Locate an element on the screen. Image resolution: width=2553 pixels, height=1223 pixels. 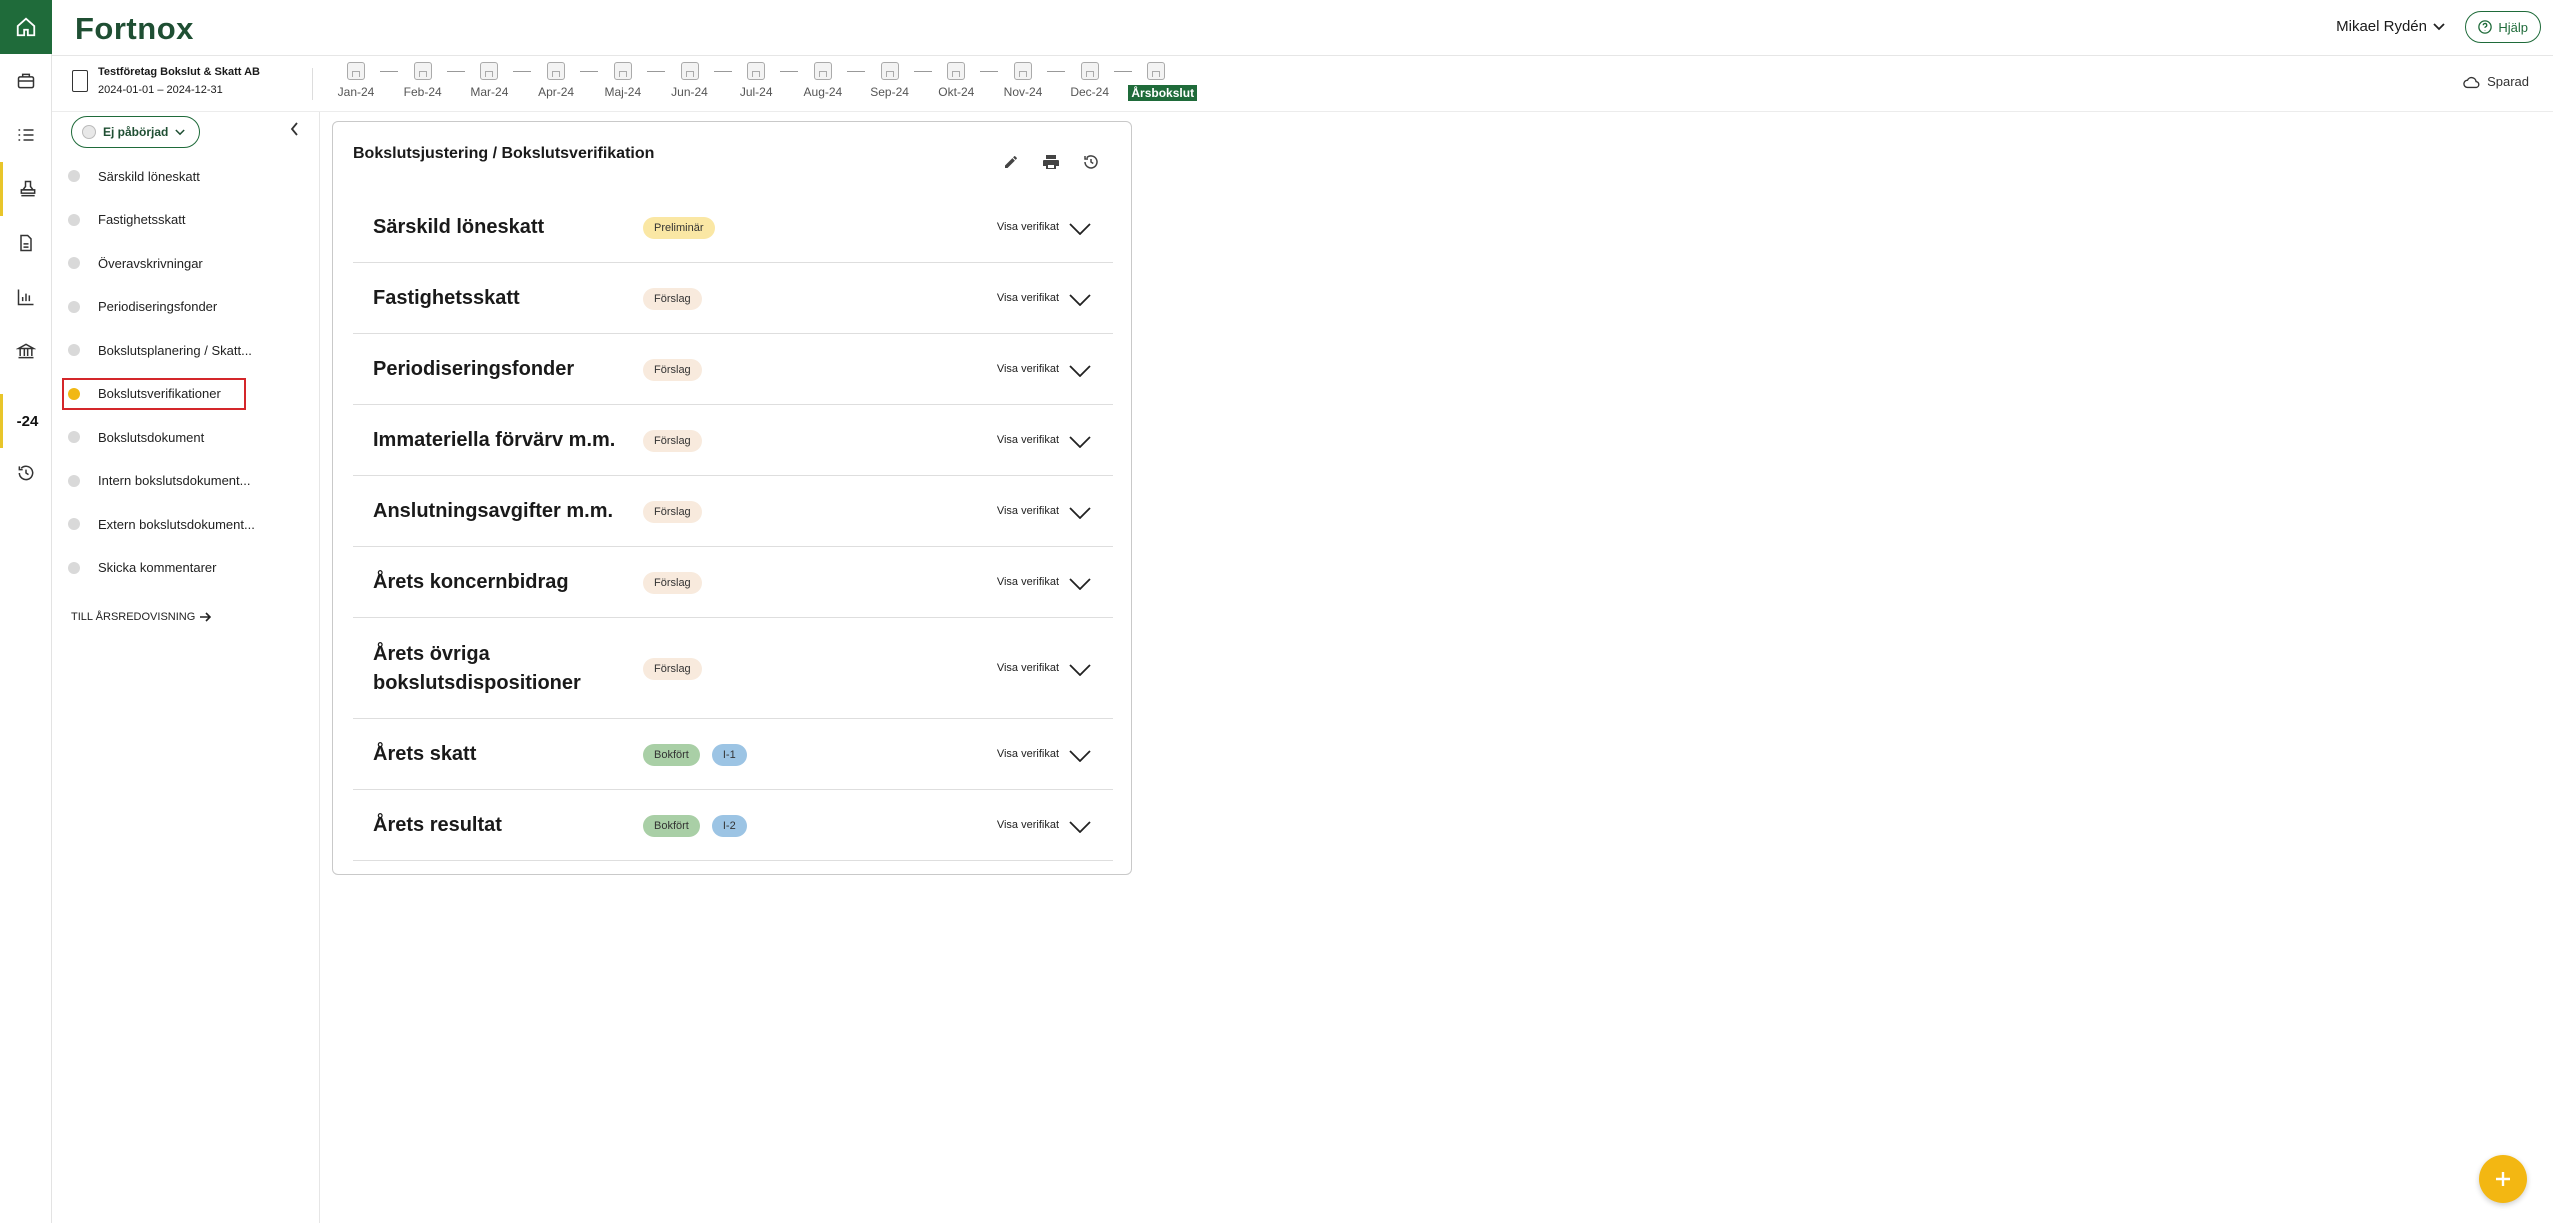
sidebar-item-label: Bokslutsdokument is located at coordinates (151, 437).